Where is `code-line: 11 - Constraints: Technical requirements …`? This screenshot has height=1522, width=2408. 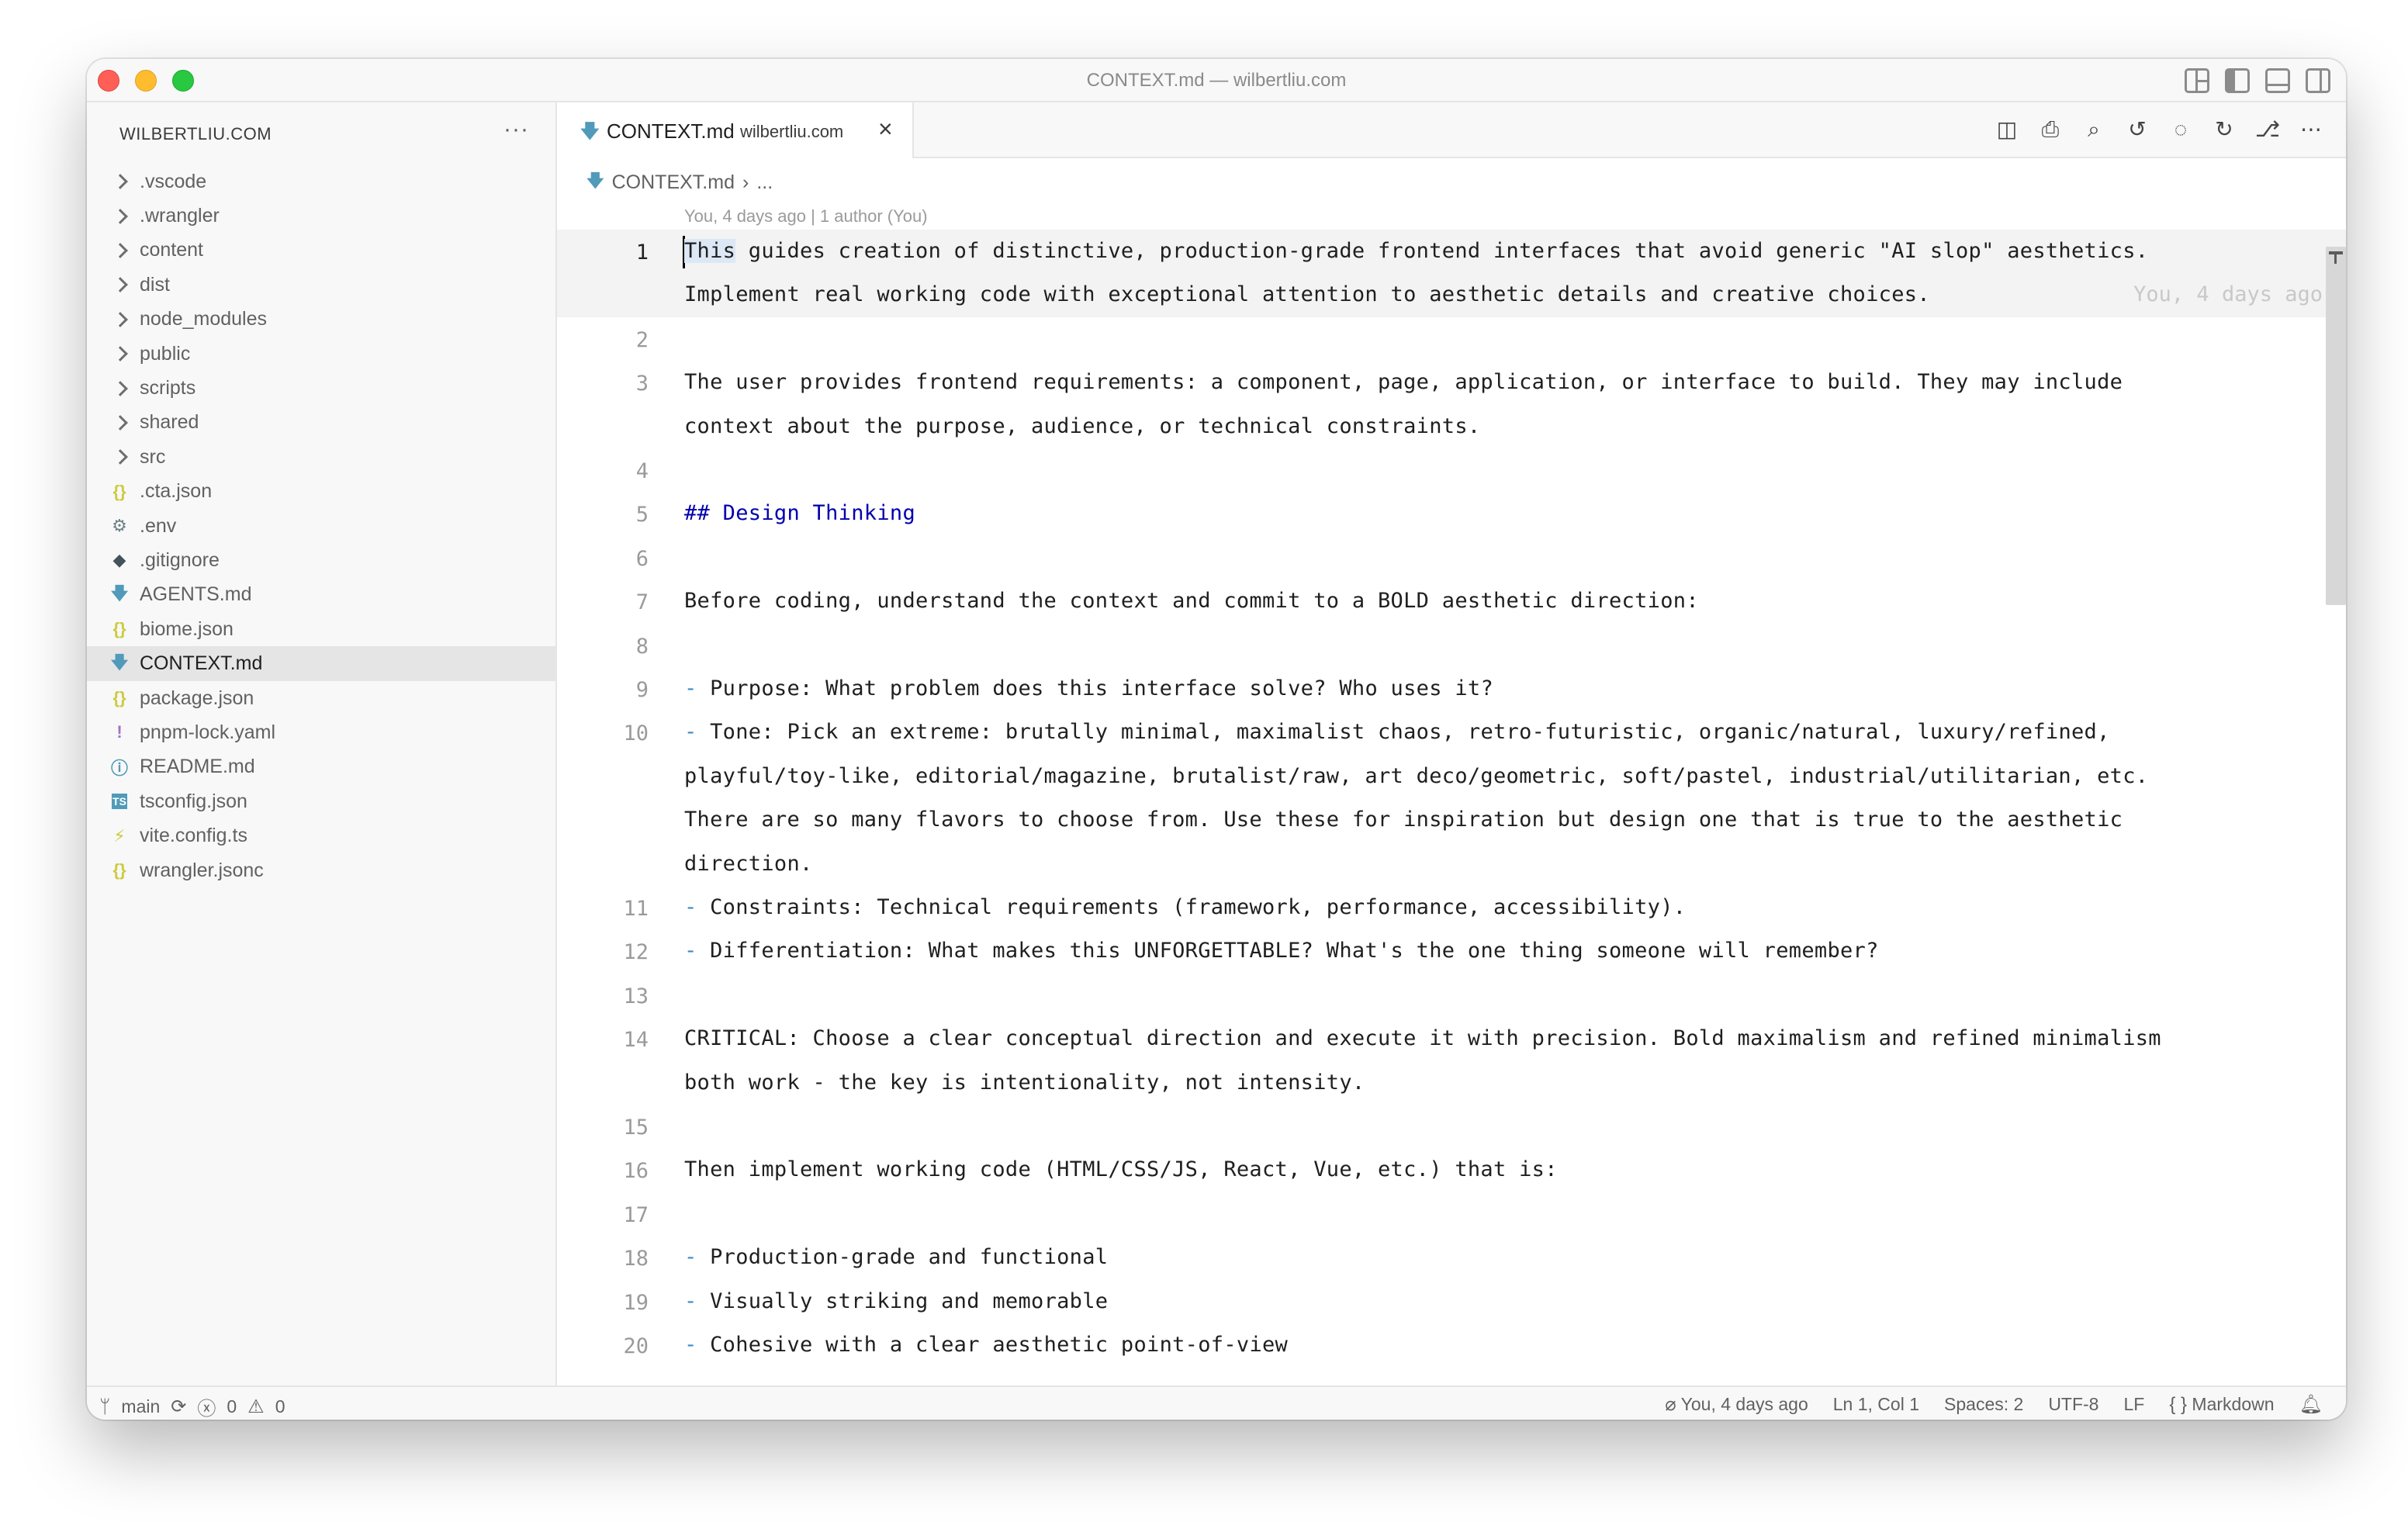
code-line: 11 - Constraints: Technical requirements … is located at coordinates (1451, 908).